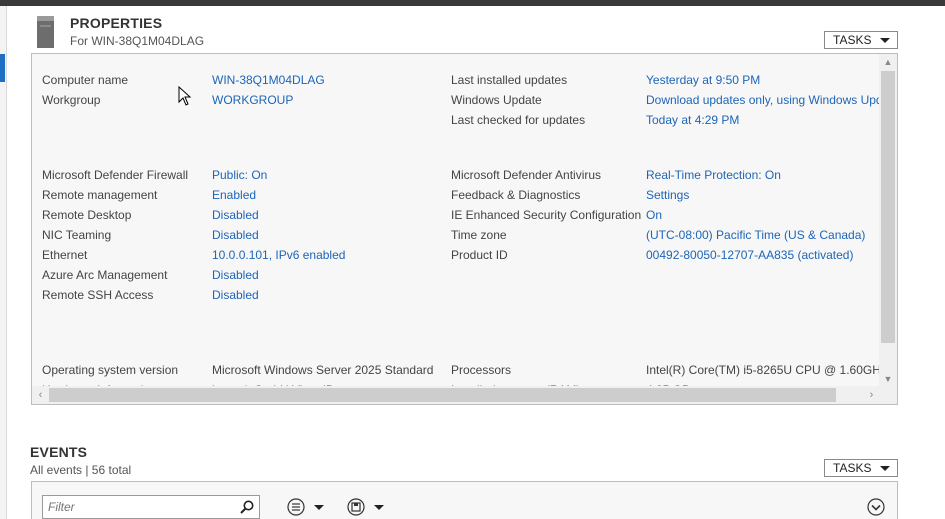  Describe the element at coordinates (81, 470) in the screenshot. I see `events-subtitle: All events | 56 total` at that location.